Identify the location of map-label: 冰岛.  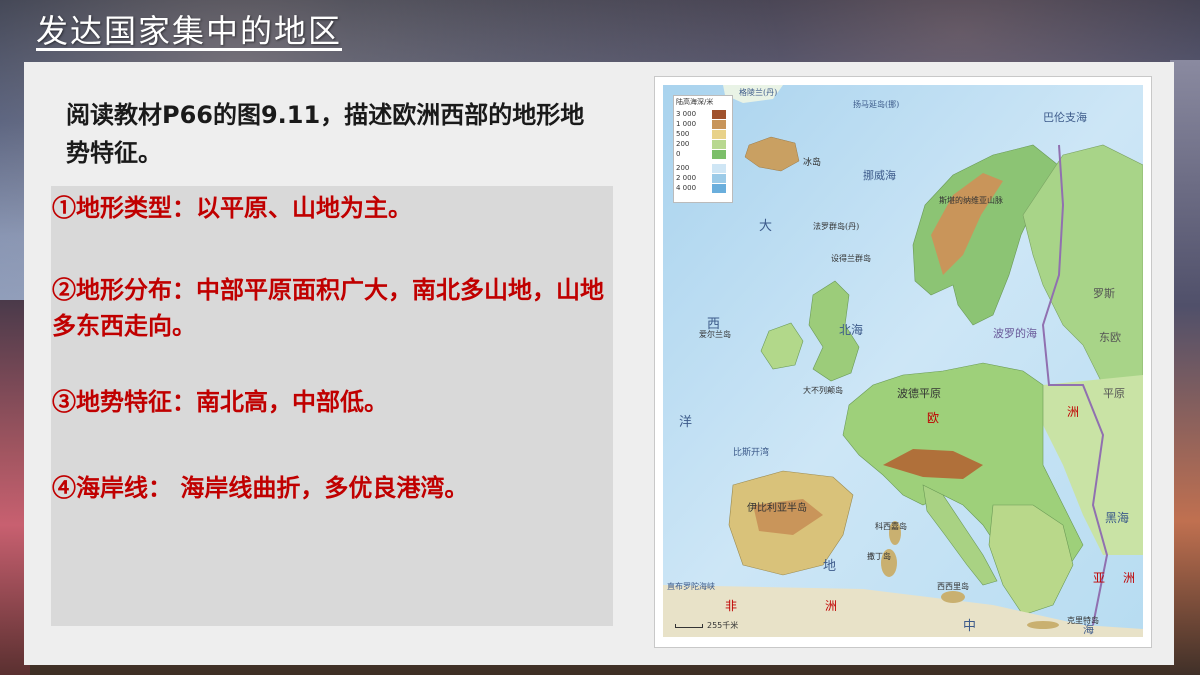
(812, 163).